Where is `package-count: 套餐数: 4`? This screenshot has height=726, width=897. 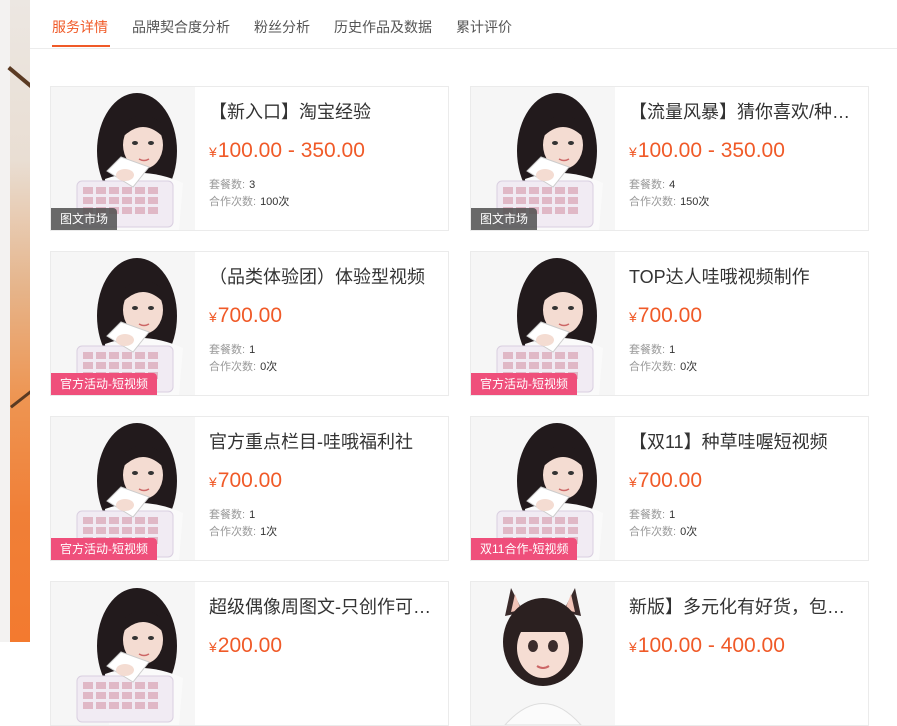
package-count: 套餐数: 4 is located at coordinates (652, 184).